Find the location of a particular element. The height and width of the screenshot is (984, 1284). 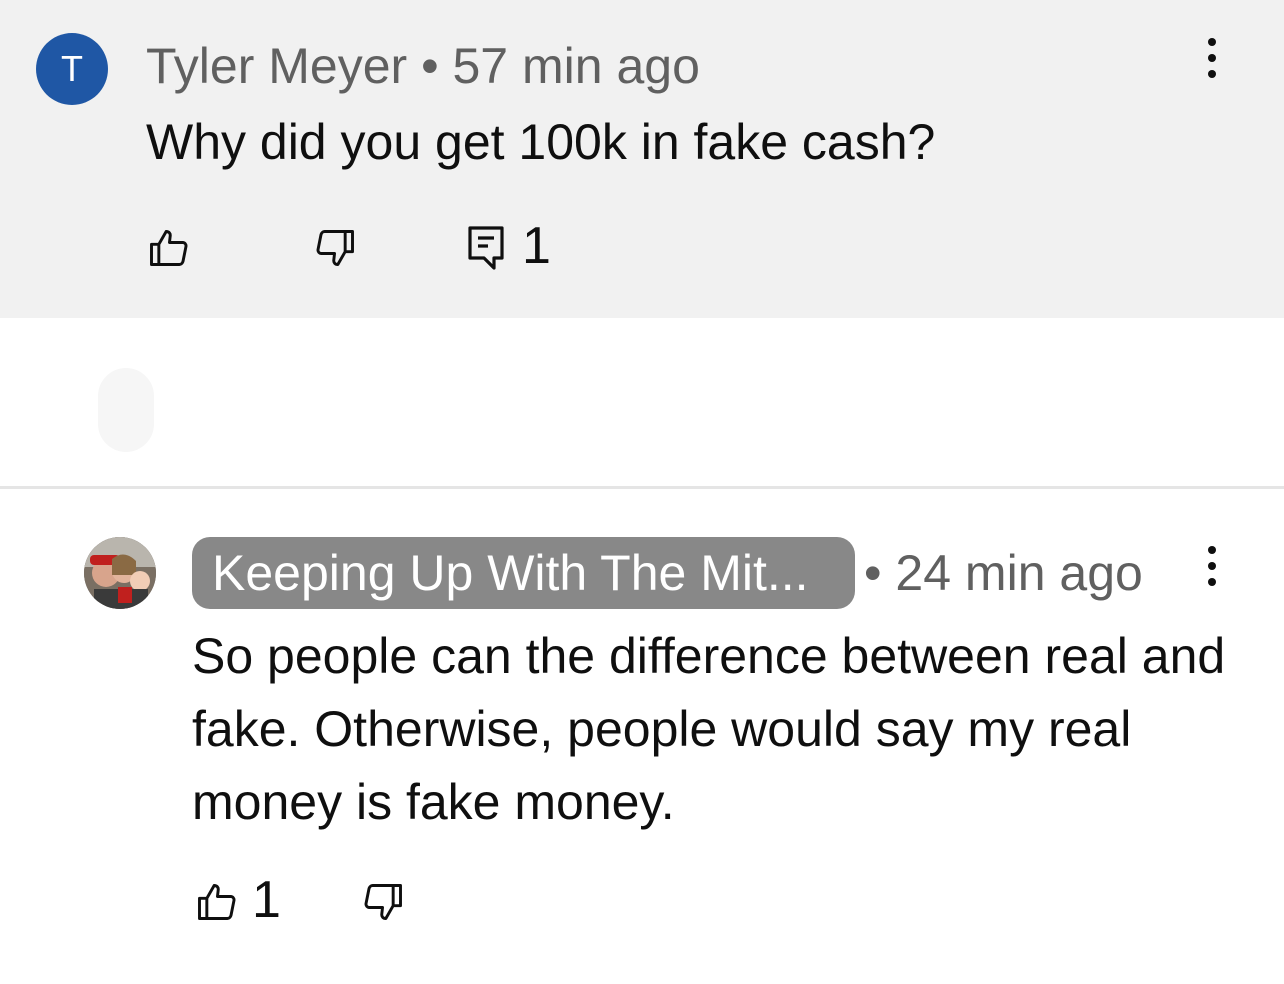

family-photo-avatar is located at coordinates (120, 573).